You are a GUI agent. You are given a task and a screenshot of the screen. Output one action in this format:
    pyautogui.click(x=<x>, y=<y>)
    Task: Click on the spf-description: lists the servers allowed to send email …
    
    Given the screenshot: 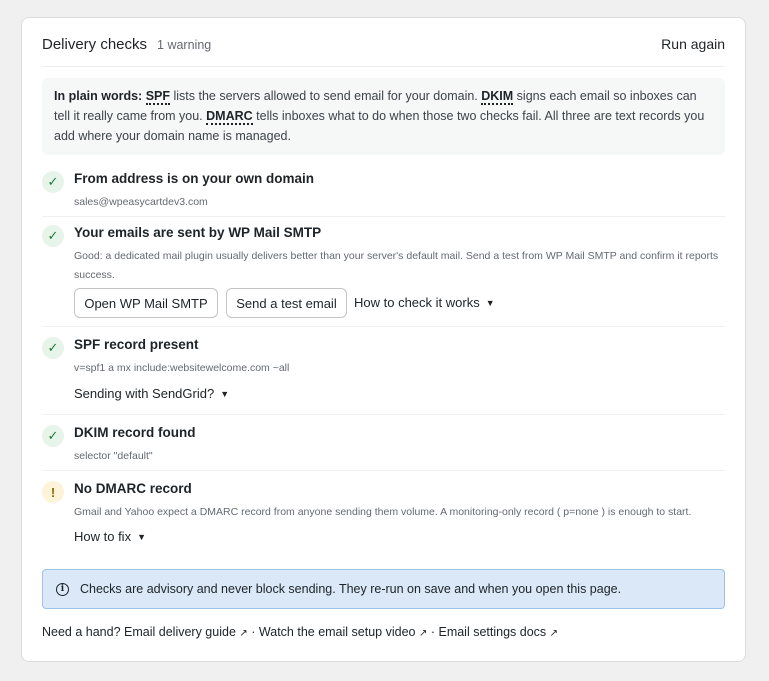 What is the action you would take?
    pyautogui.click(x=326, y=96)
    